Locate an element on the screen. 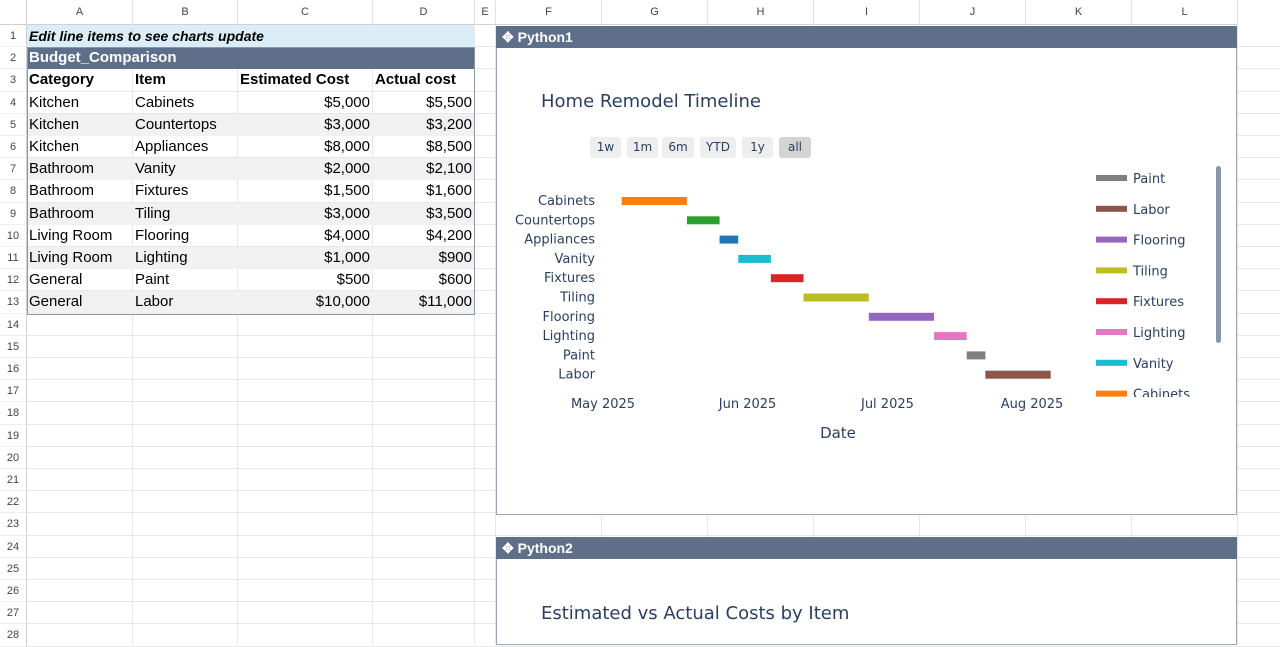 The image size is (1280, 647). table-cell: $1,600 is located at coordinates (424, 191).